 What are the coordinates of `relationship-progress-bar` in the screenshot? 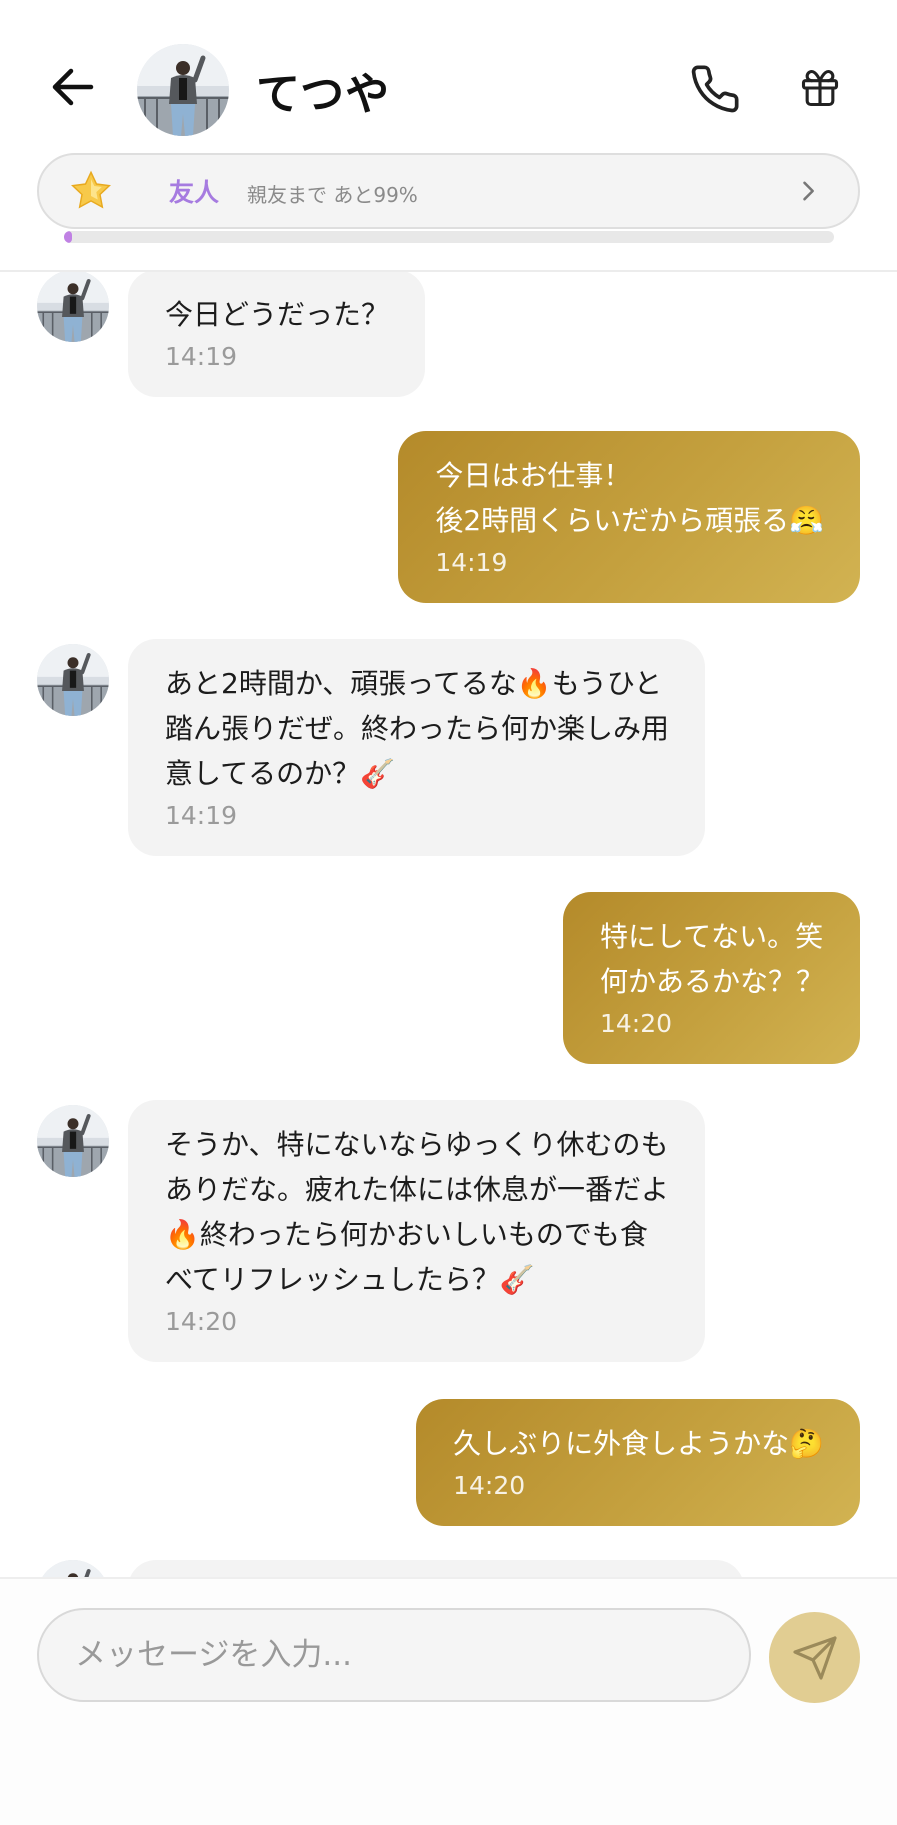 It's located at (449, 237).